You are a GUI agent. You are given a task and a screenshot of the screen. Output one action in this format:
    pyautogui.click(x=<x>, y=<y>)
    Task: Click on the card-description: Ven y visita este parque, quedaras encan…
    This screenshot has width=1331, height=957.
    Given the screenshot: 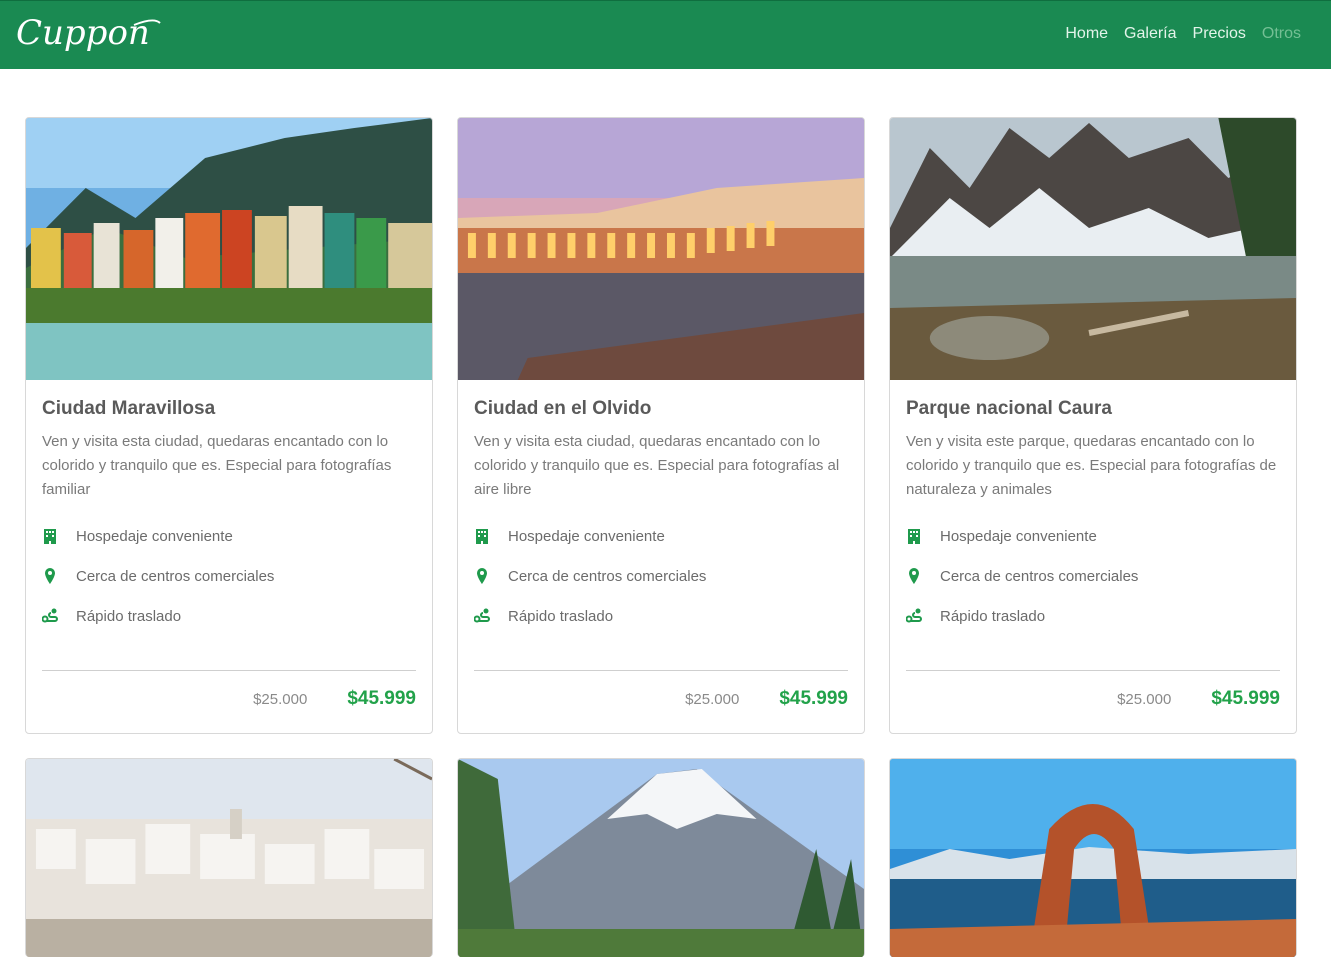 What is the action you would take?
    pyautogui.click(x=1091, y=465)
    